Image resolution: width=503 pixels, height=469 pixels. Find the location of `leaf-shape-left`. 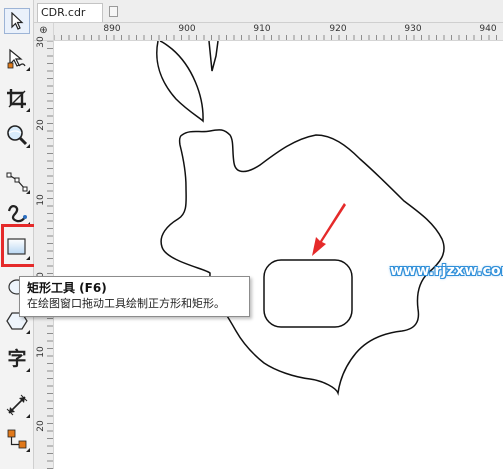

leaf-shape-left is located at coordinates (180, 82).